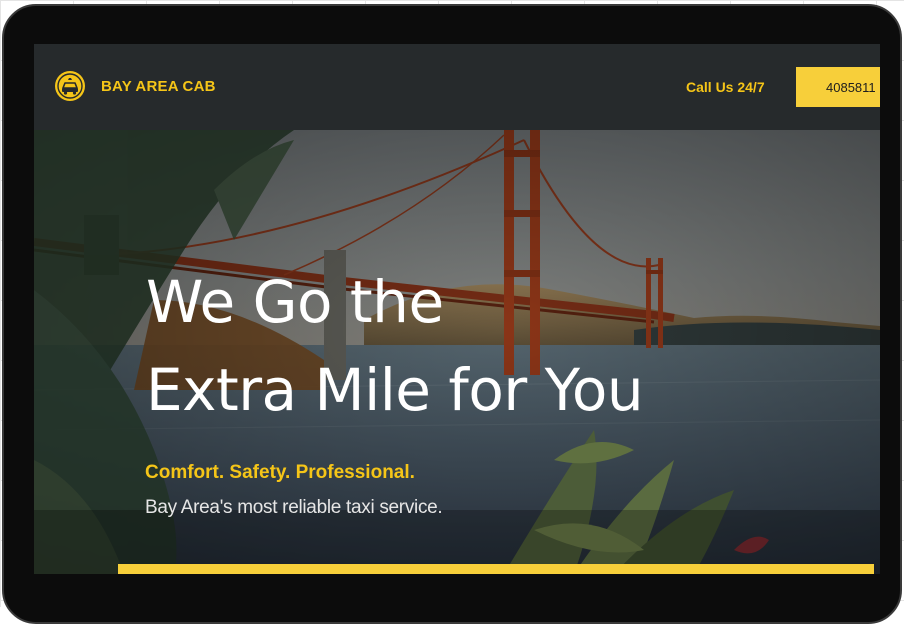 This screenshot has width=904, height=624. Describe the element at coordinates (394, 302) in the screenshot. I see `hero-headline-line1: We Go the` at that location.